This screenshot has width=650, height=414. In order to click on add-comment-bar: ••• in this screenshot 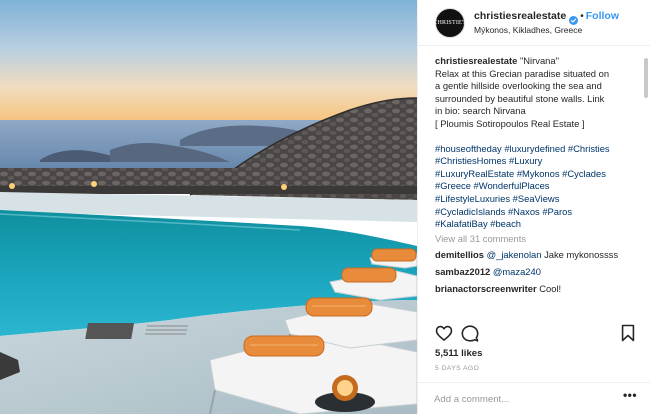, I will do `click(534, 398)`.